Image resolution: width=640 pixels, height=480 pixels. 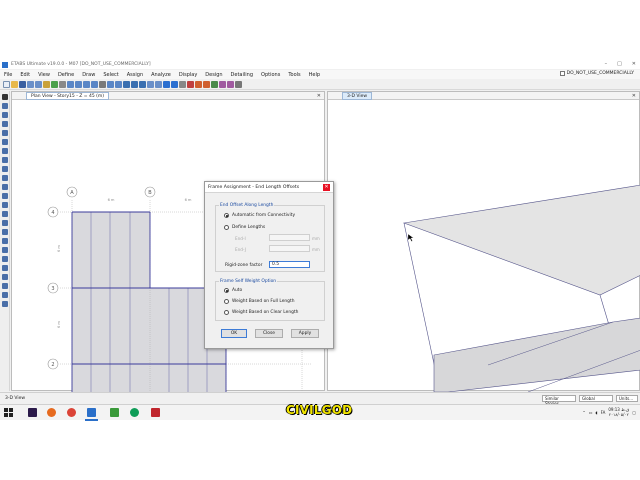 I want to click on design-icon, so click(x=222, y=84).